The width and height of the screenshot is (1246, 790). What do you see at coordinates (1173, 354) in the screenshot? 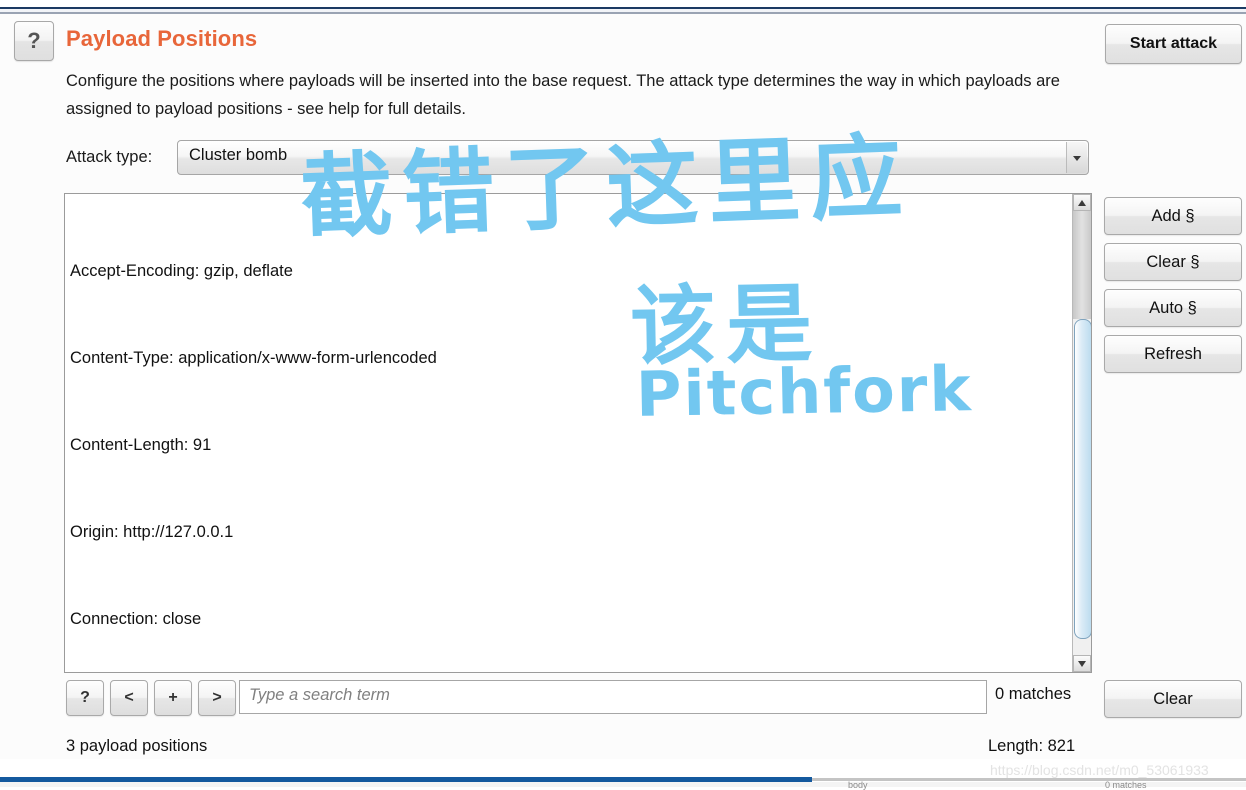
I see `refresh-button: Refresh` at bounding box center [1173, 354].